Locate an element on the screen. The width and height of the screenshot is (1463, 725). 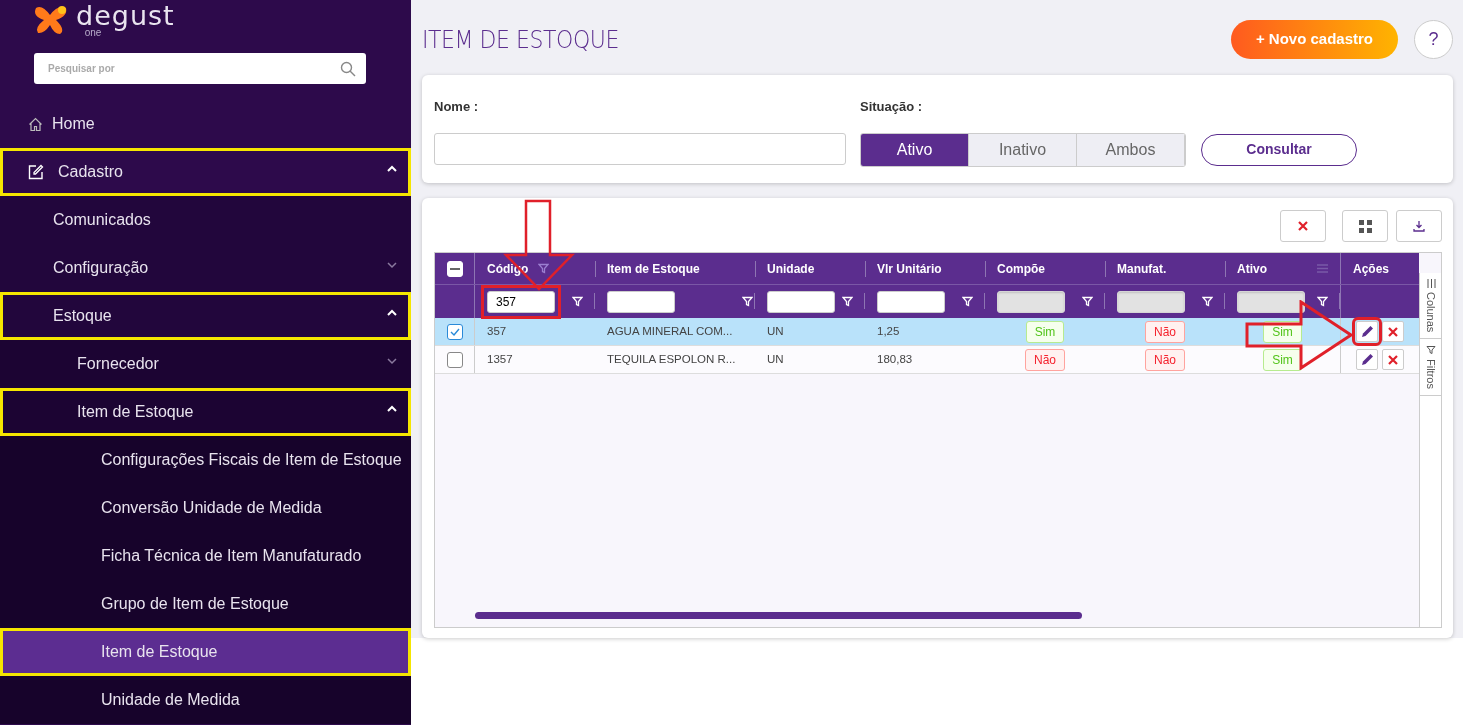
sidebar-item: Configuração is located at coordinates (205, 268).